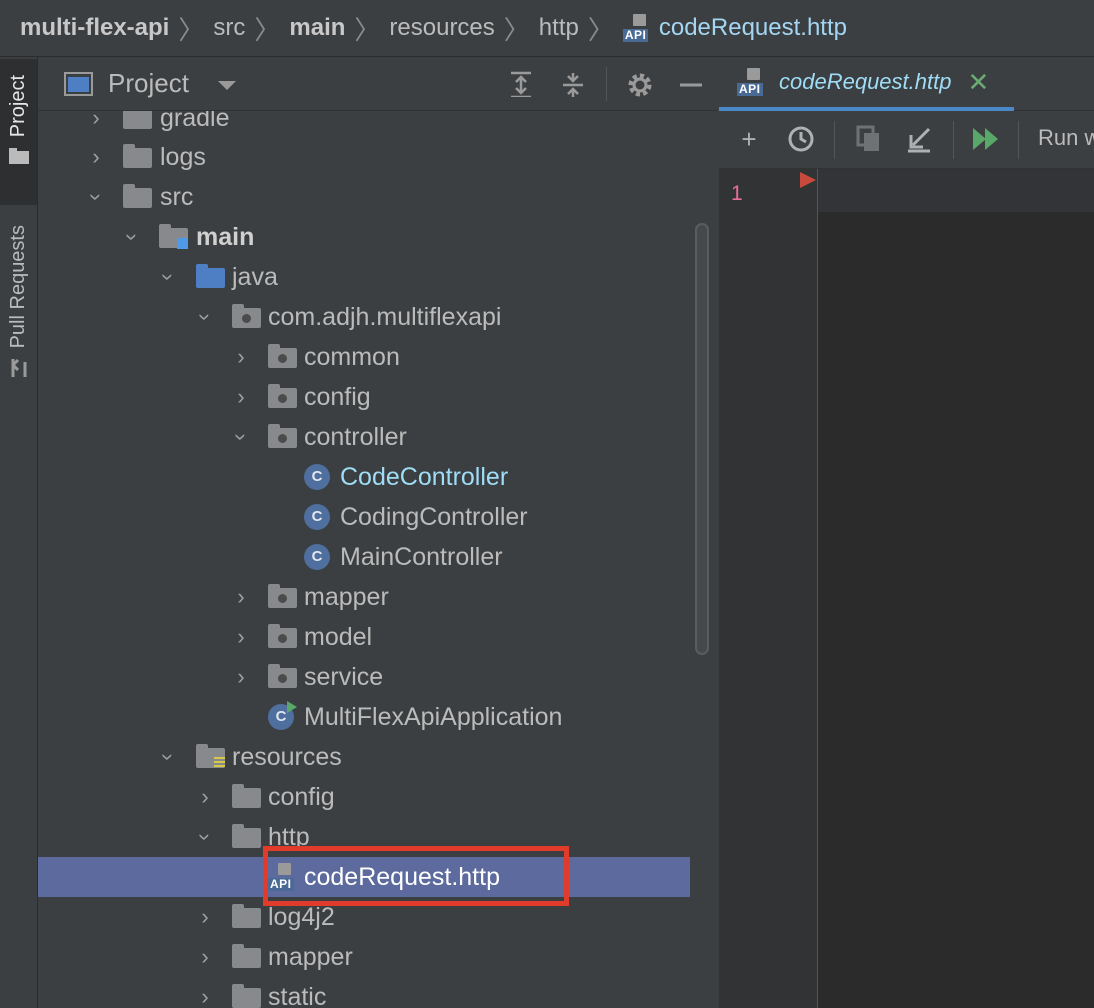 Image resolution: width=1094 pixels, height=1008 pixels. I want to click on panel-title: Project, so click(148, 83).